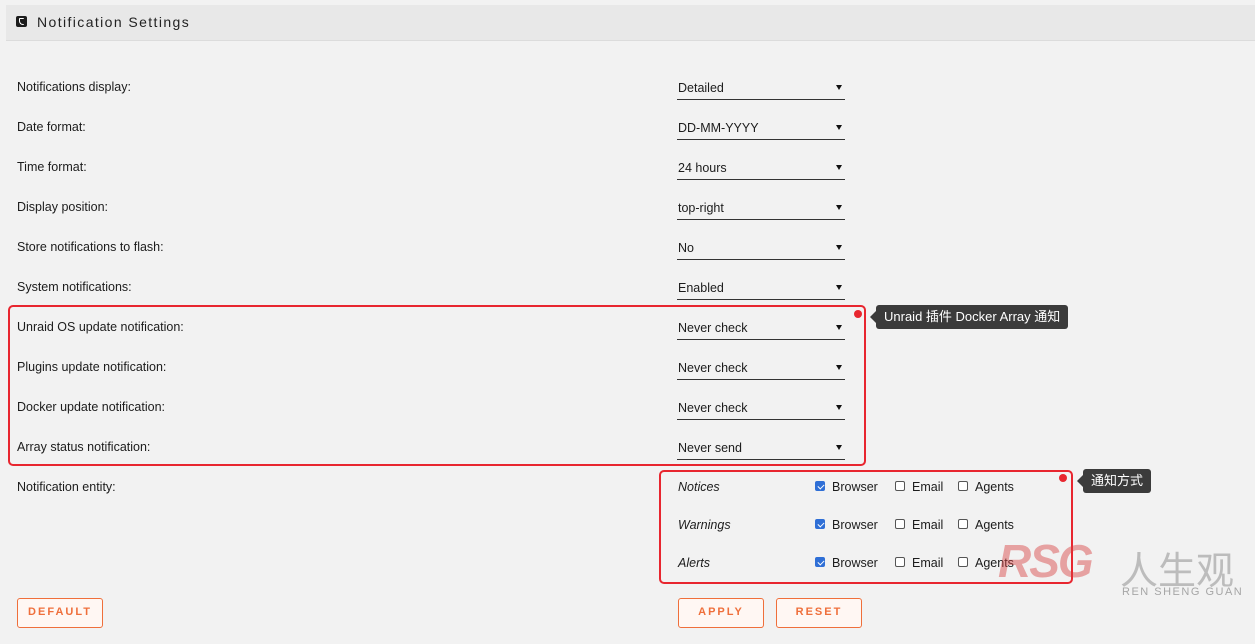  What do you see at coordinates (627, 219) in the screenshot?
I see `setting-row-display-position: Display position: top-right` at bounding box center [627, 219].